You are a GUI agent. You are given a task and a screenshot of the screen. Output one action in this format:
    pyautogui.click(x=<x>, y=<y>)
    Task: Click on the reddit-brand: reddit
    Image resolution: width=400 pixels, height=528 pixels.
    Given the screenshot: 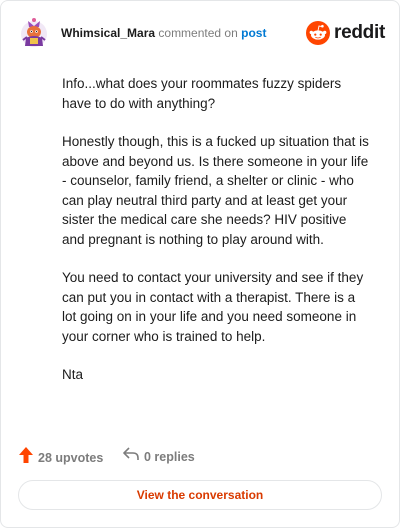 What is the action you would take?
    pyautogui.click(x=345, y=33)
    